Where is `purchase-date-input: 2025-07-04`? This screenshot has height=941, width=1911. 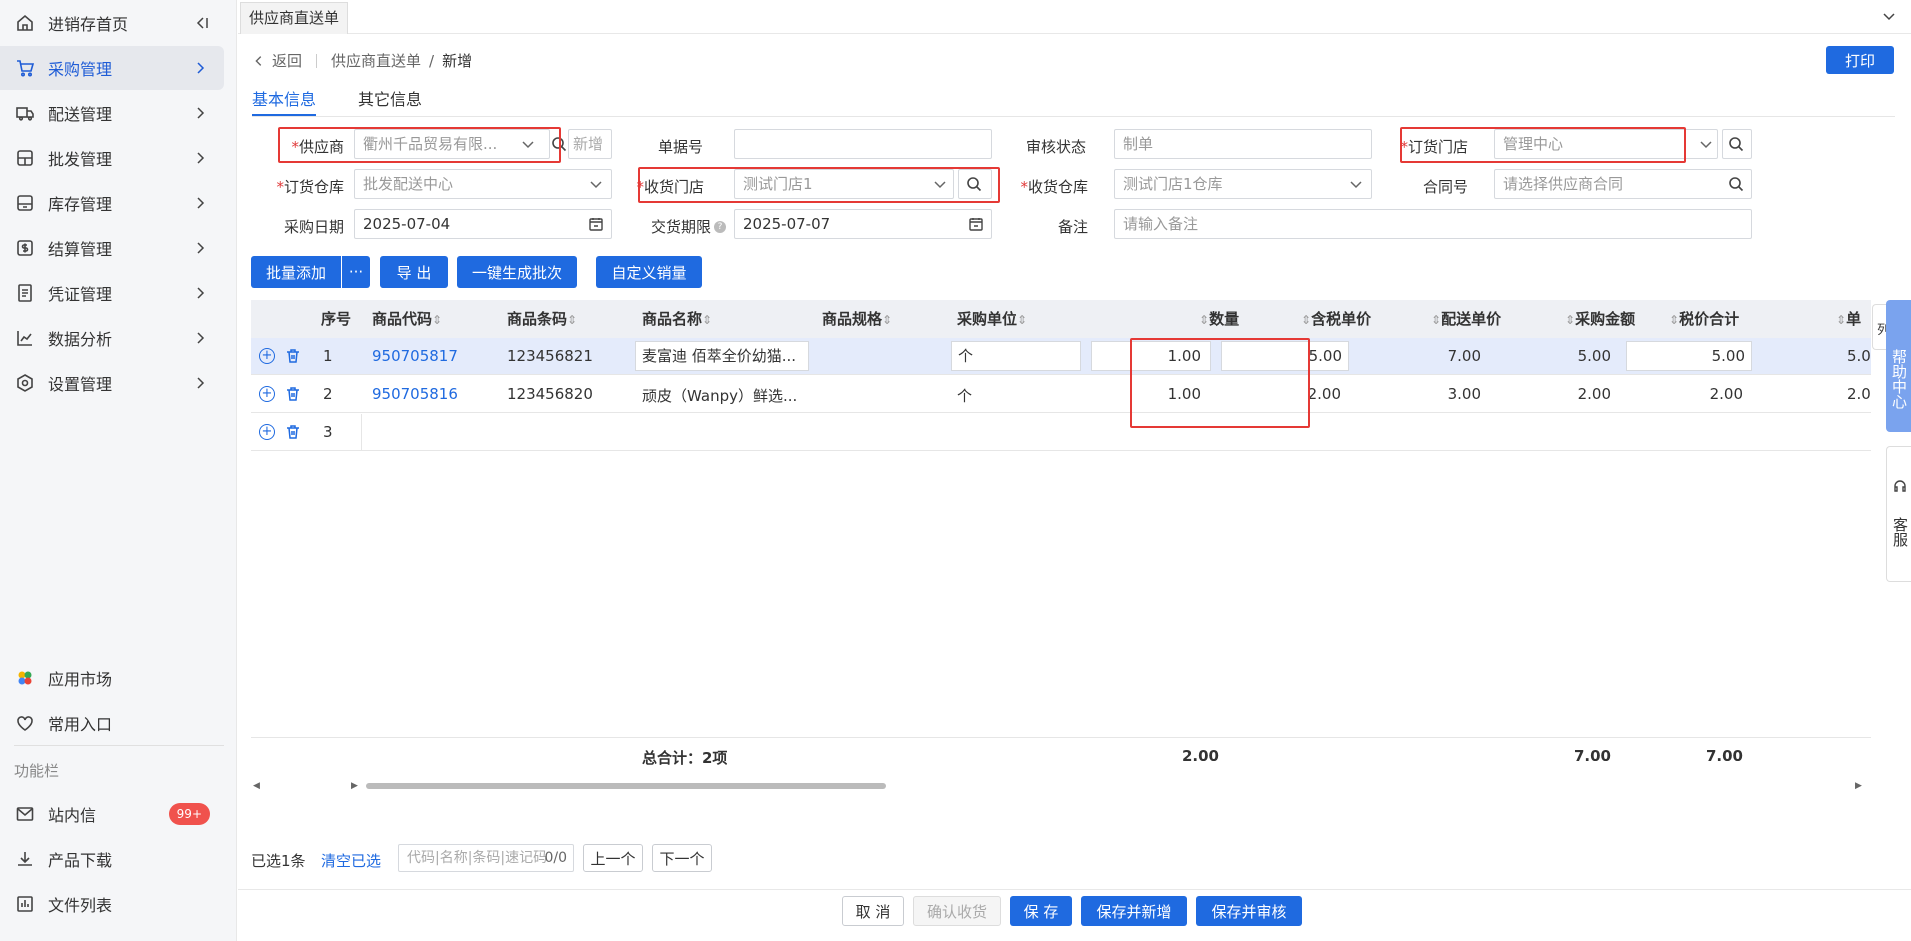 purchase-date-input: 2025-07-04 is located at coordinates (483, 224).